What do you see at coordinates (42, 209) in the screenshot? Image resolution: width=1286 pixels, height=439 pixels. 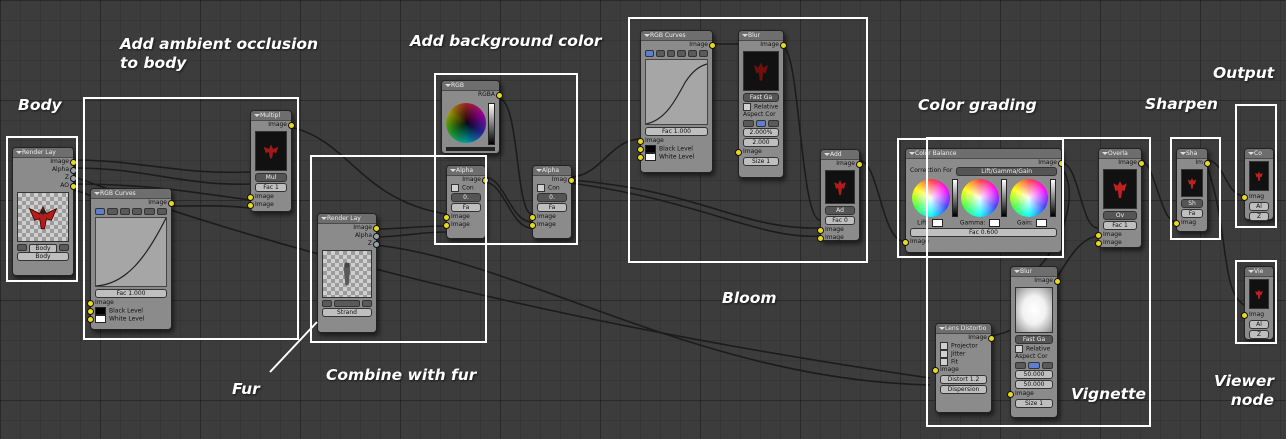 I see `body-group-box` at bounding box center [42, 209].